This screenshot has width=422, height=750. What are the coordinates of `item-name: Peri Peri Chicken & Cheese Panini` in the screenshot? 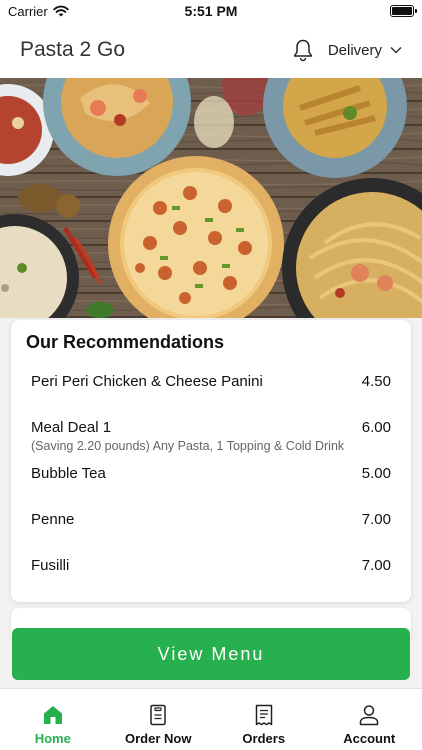 It's located at (147, 381).